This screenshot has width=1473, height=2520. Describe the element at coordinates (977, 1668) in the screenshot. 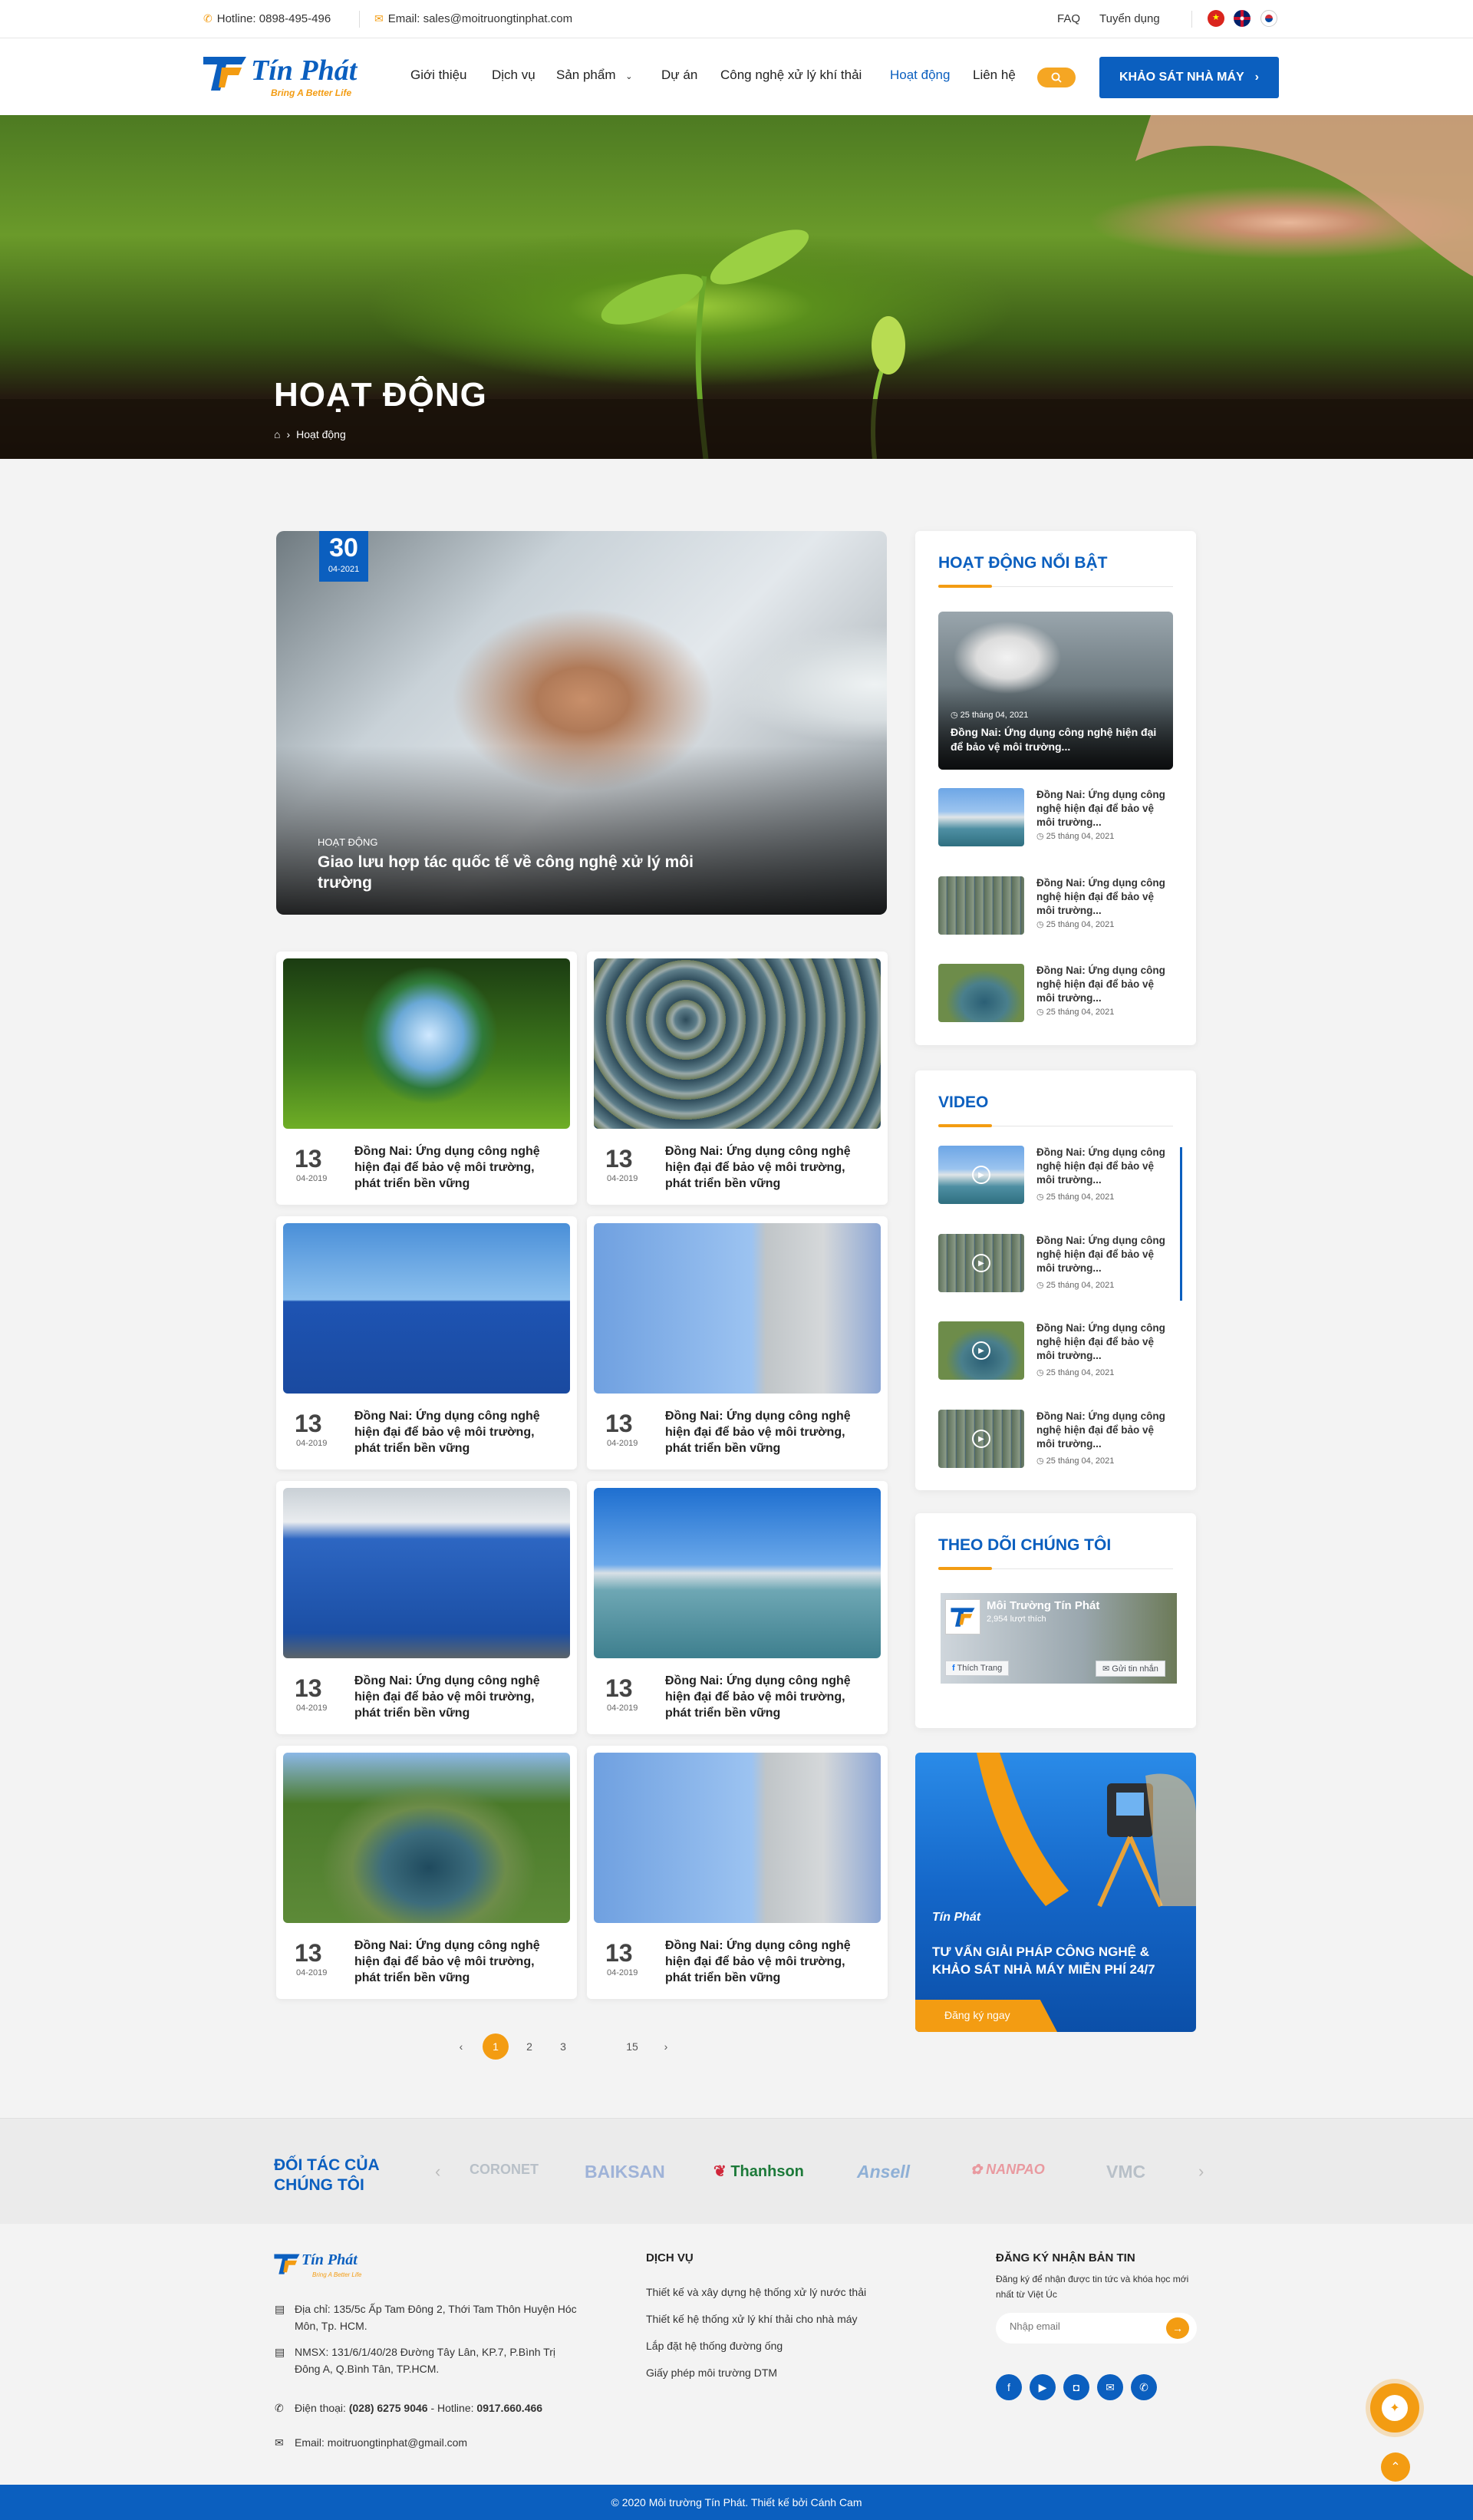

I see `fb-like-button: f Thích Trang` at that location.